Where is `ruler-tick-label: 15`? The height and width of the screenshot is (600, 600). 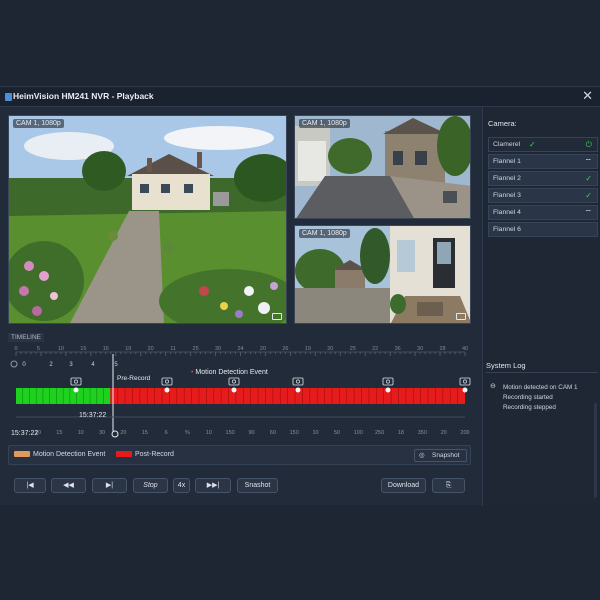
ruler-tick-label: 15 is located at coordinates (83, 349).